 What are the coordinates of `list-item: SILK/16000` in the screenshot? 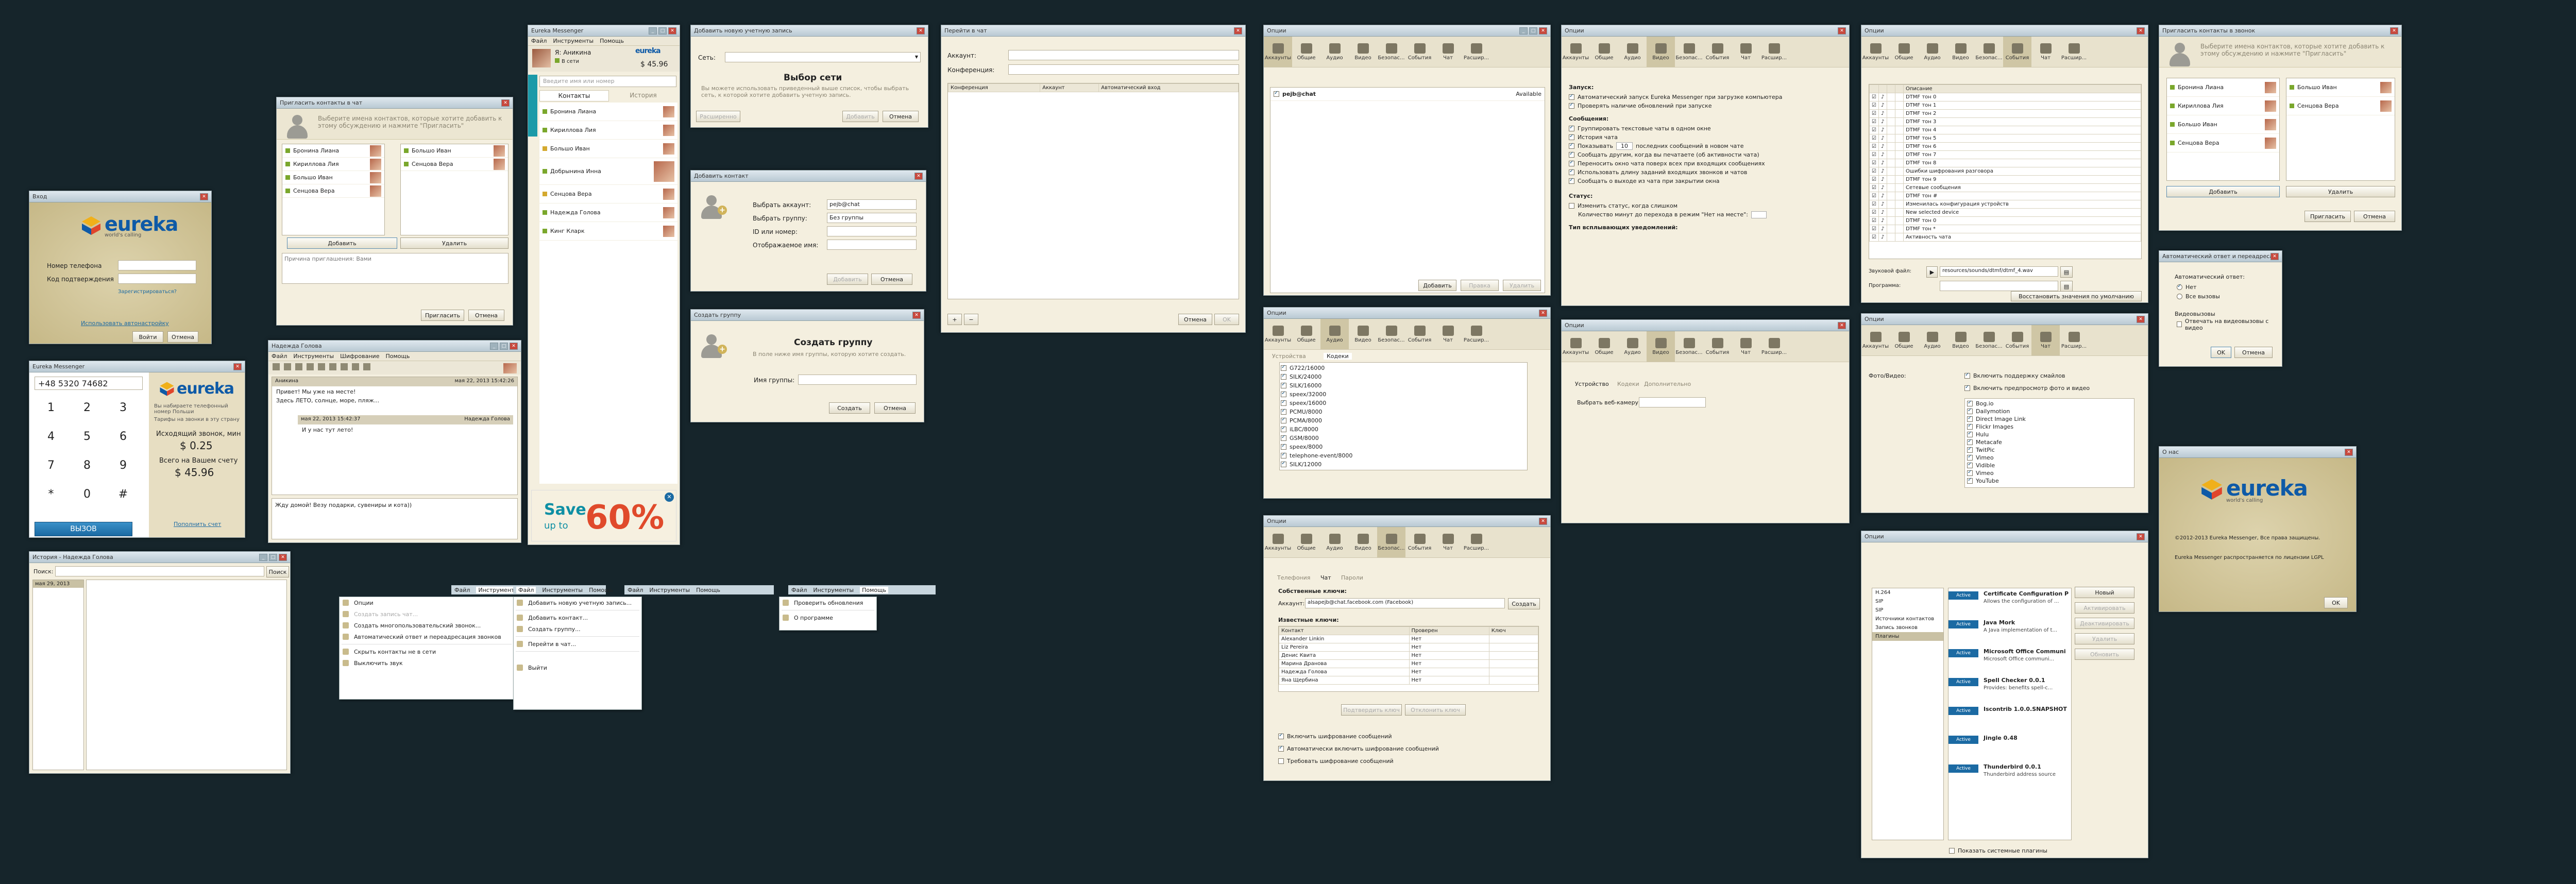 It's located at (1403, 385).